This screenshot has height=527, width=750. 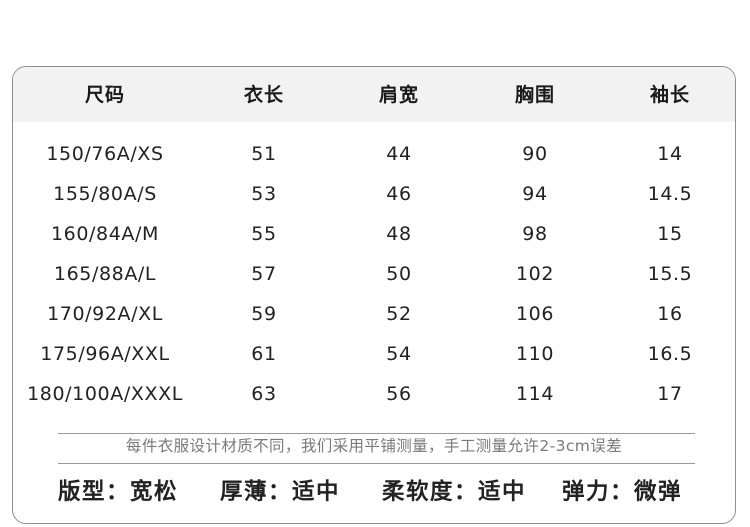 What do you see at coordinates (535, 394) in the screenshot?
I see `cell-chest: 114` at bounding box center [535, 394].